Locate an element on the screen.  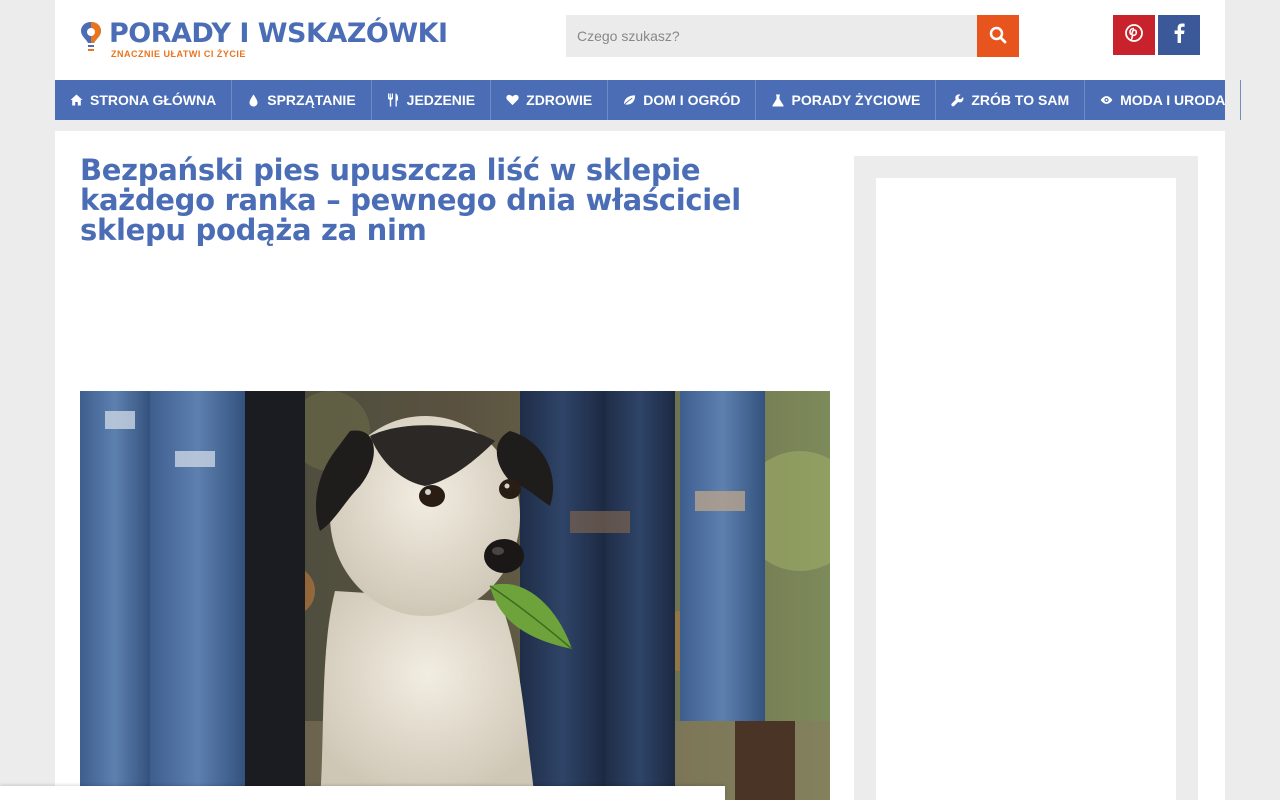
cutlery-icon is located at coordinates (393, 100).